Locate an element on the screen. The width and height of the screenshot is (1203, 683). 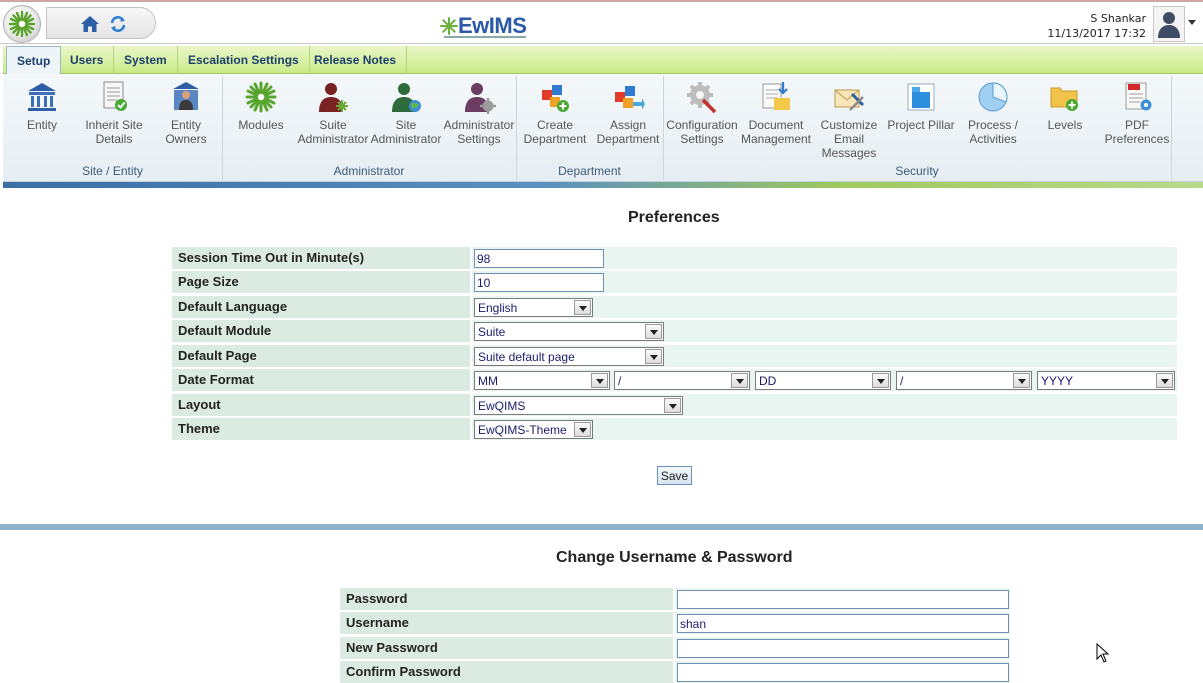
password-input is located at coordinates (843, 599).